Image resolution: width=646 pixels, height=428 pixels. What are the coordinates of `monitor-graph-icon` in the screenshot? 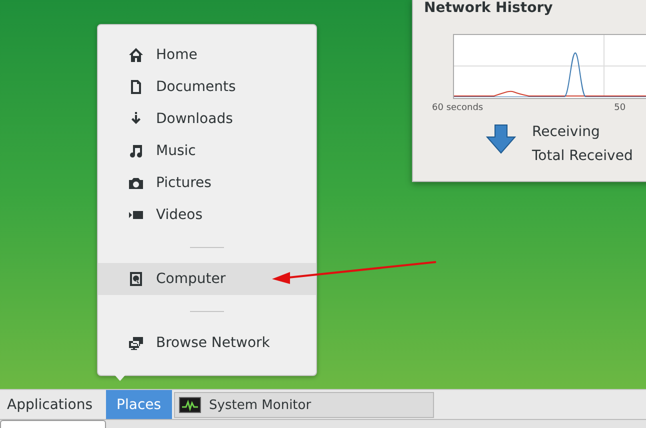 It's located at (190, 405).